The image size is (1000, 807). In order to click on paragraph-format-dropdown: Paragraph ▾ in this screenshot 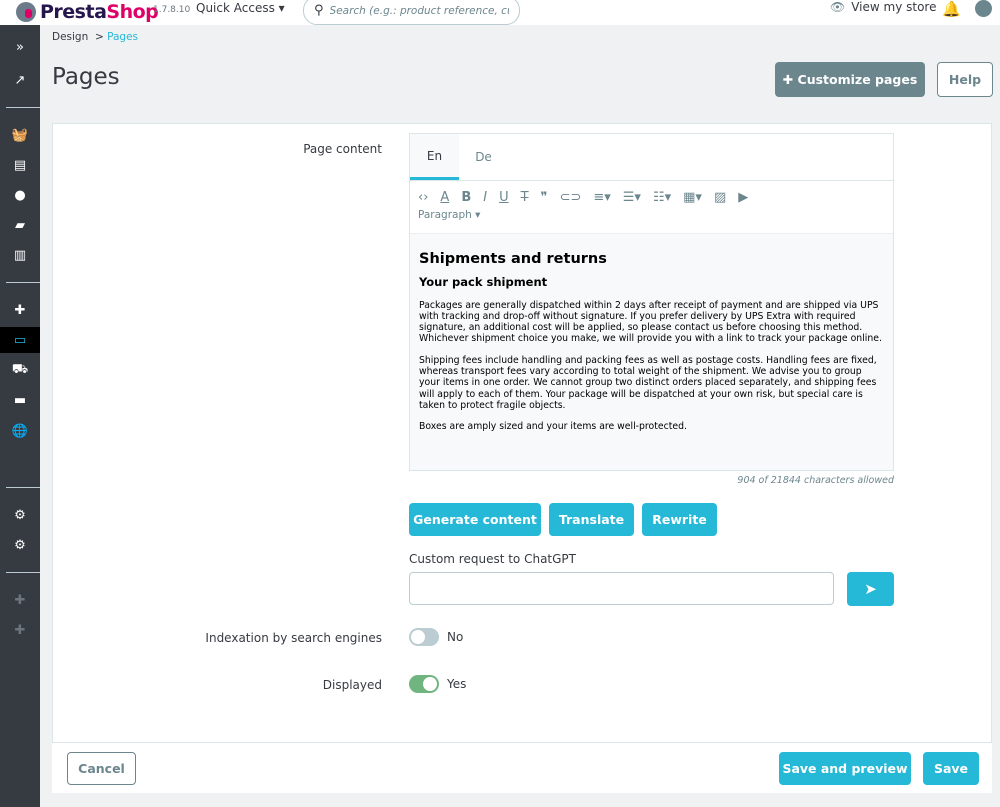, I will do `click(651, 215)`.